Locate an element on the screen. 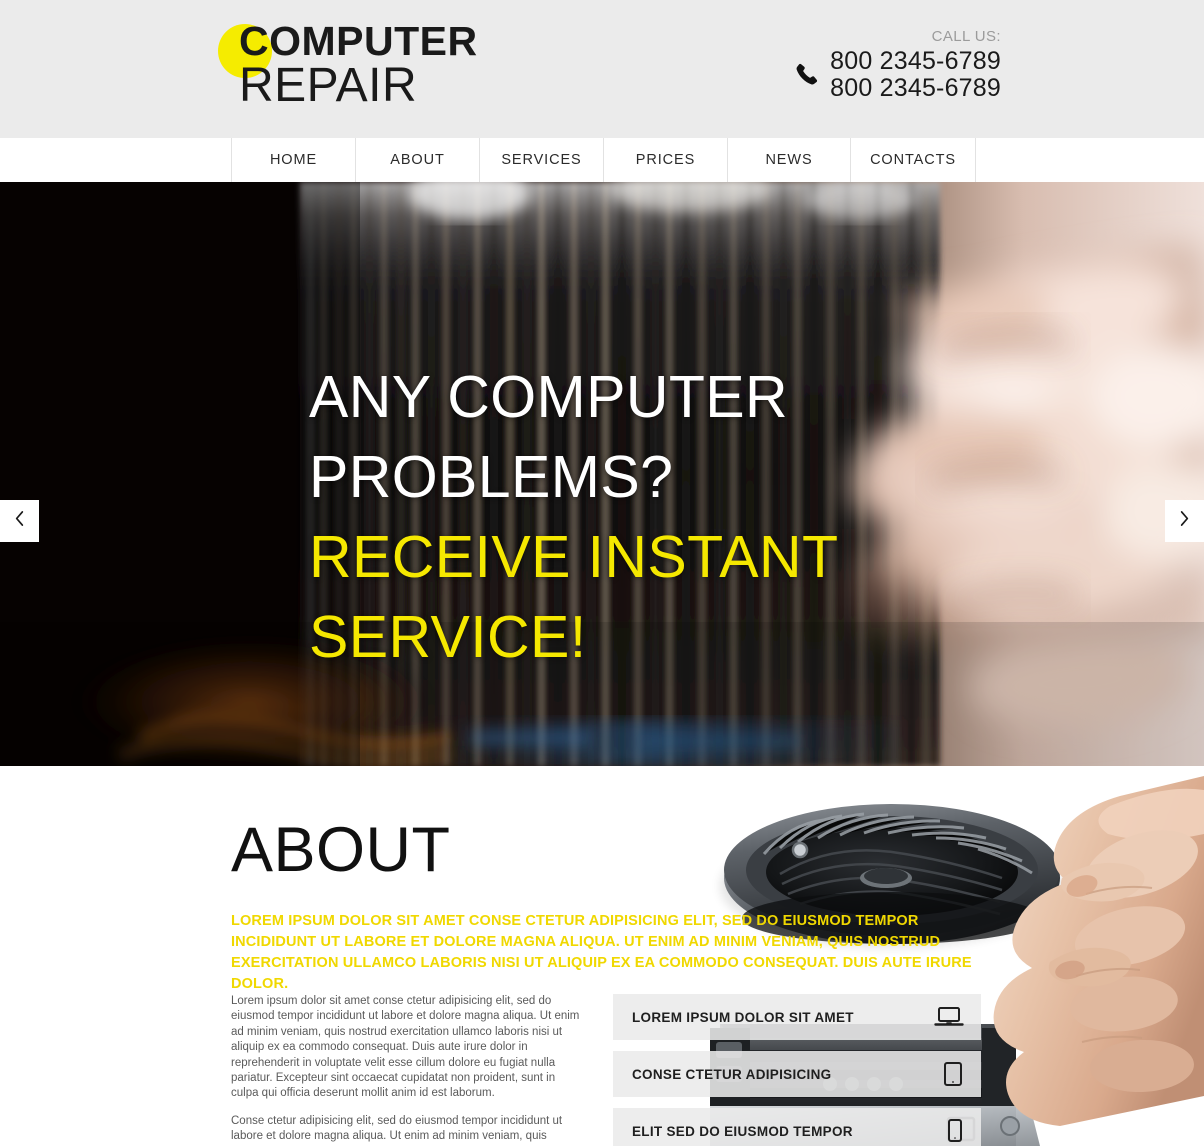  main-navigation: HOME ABOUT SERVICES PRICES NEWS CONTACTS is located at coordinates (602, 160).